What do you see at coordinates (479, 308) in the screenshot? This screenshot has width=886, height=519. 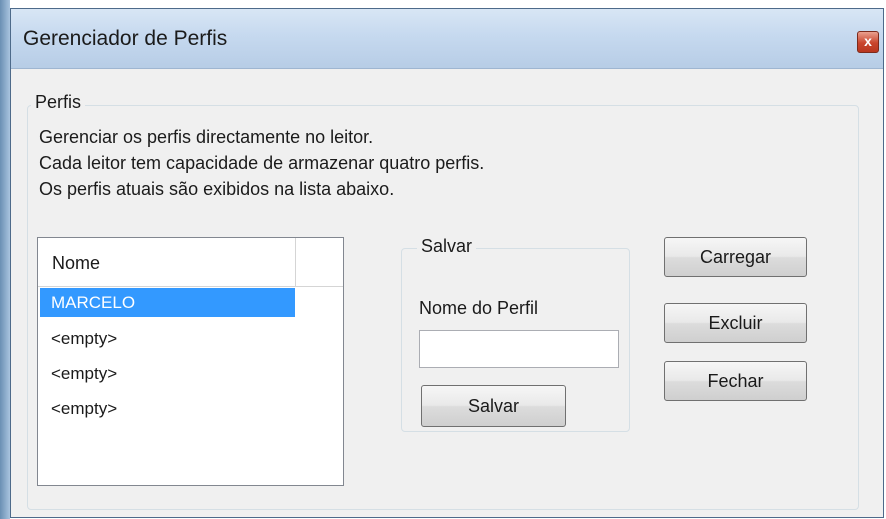 I see `profile-name-label: Nome do Perfil` at bounding box center [479, 308].